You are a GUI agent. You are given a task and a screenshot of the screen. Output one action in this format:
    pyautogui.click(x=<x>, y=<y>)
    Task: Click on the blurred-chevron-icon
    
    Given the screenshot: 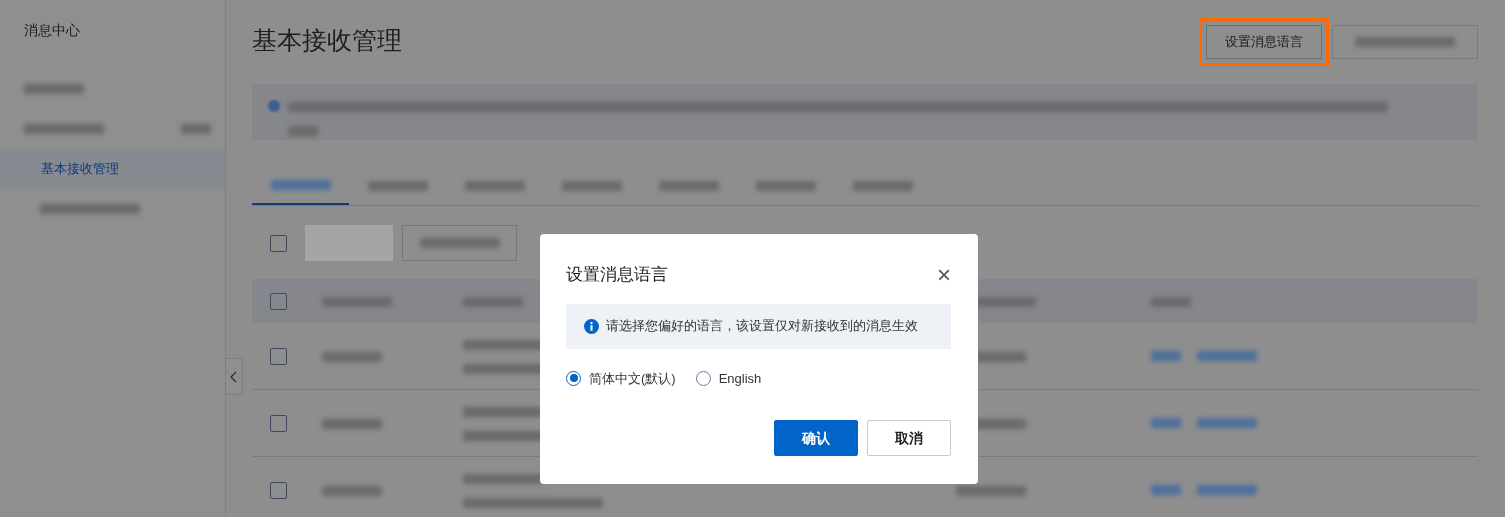 What is the action you would take?
    pyautogui.click(x=196, y=129)
    